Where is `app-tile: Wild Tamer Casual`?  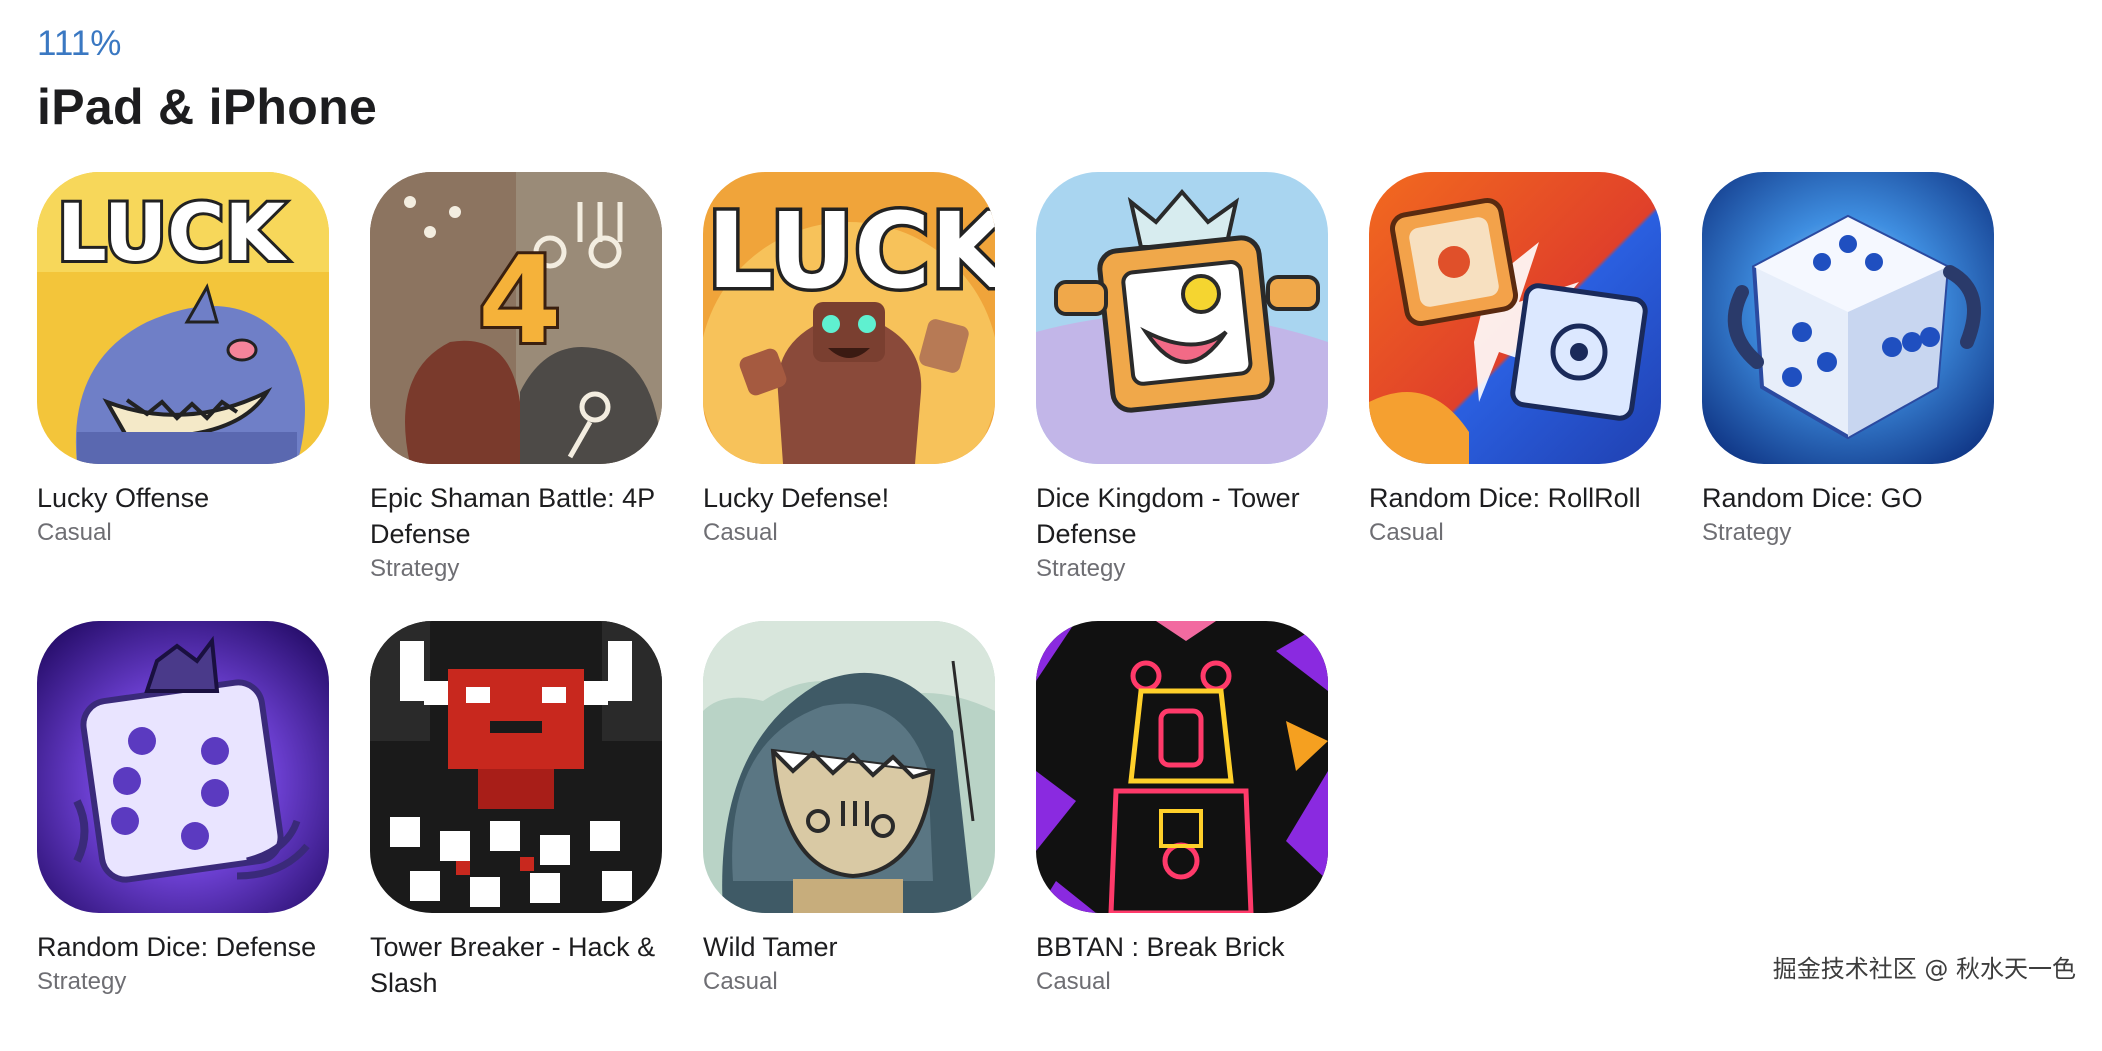 app-tile: Wild Tamer Casual is located at coordinates (849, 836).